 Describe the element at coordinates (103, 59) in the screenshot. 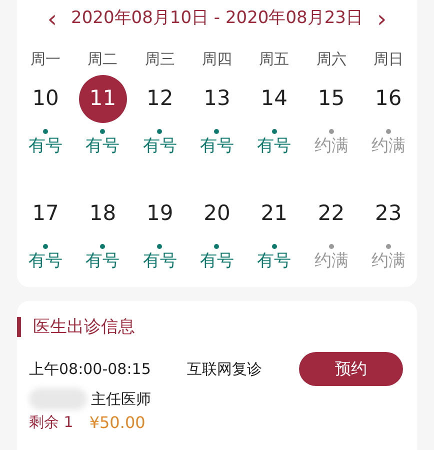

I see `weekday-label: 周二` at that location.